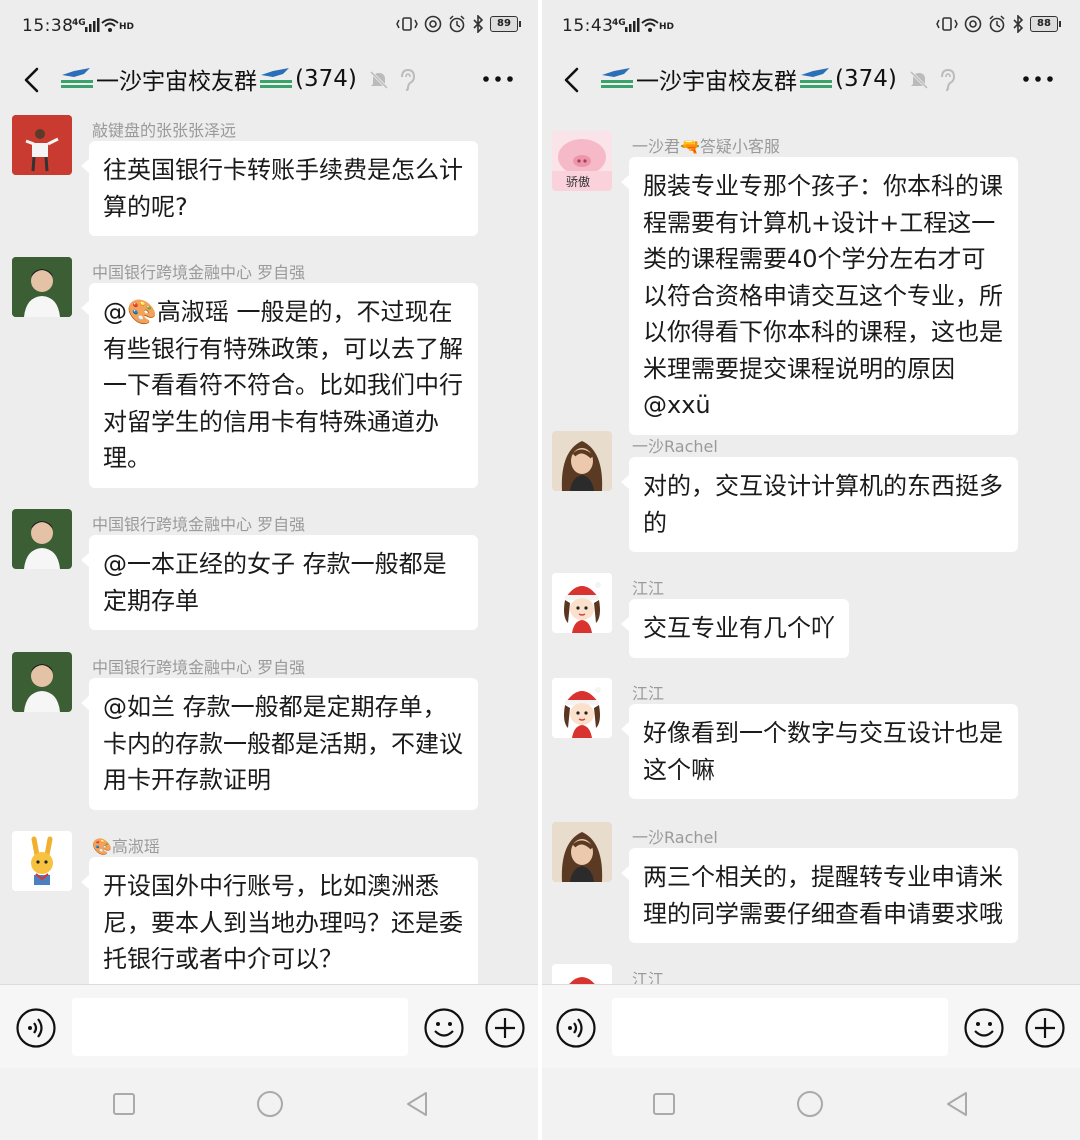  What do you see at coordinates (279, 582) in the screenshot?
I see `message-bubble: @一本正经的女子 存款一般都是定期存单` at bounding box center [279, 582].